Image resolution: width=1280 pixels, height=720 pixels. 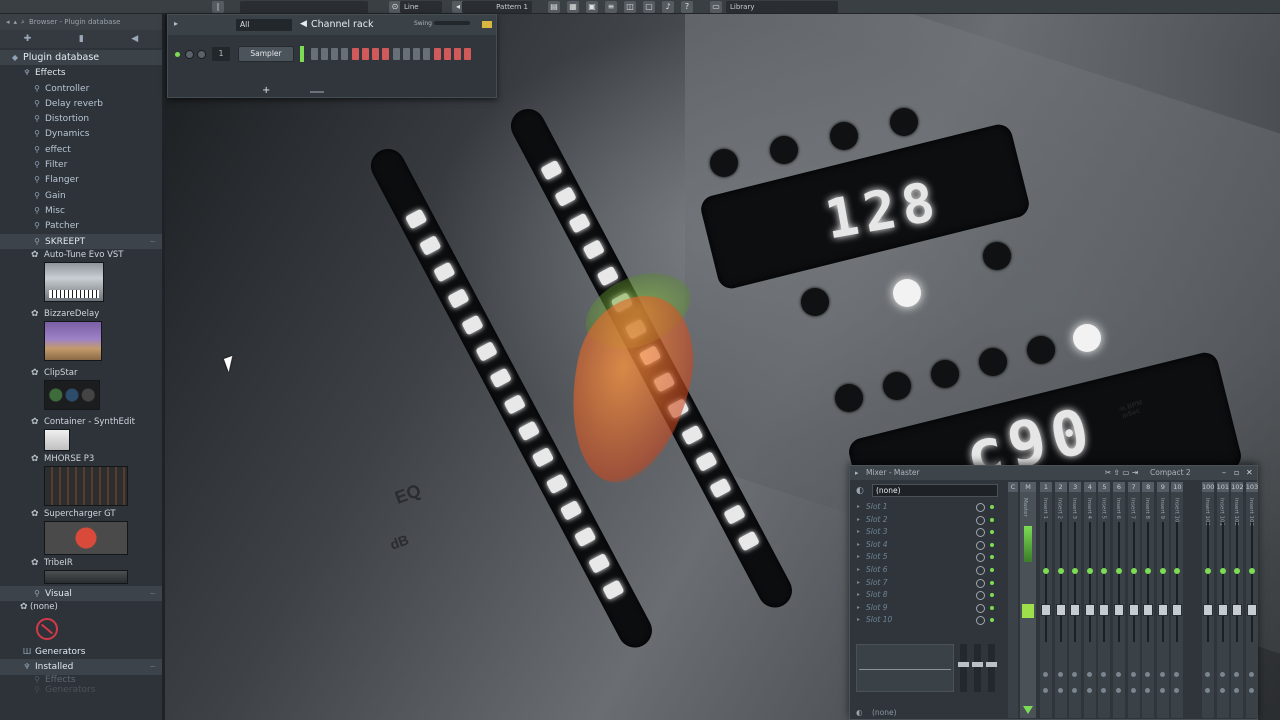 I want to click on tree-item-delay-reverb: ⚲ Delay reverb, so click(x=81, y=103).